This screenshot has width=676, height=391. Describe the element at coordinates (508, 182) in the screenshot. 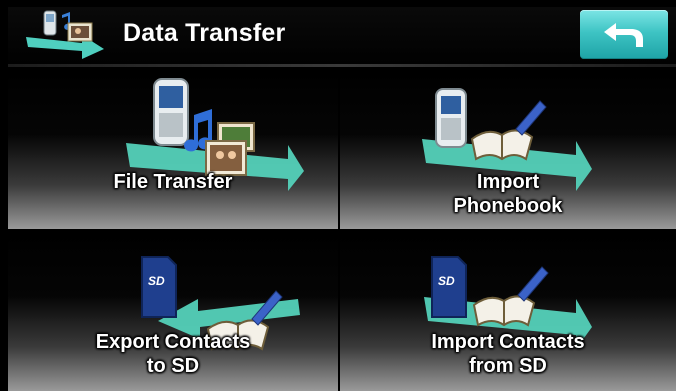

I see `label-line: Import` at that location.